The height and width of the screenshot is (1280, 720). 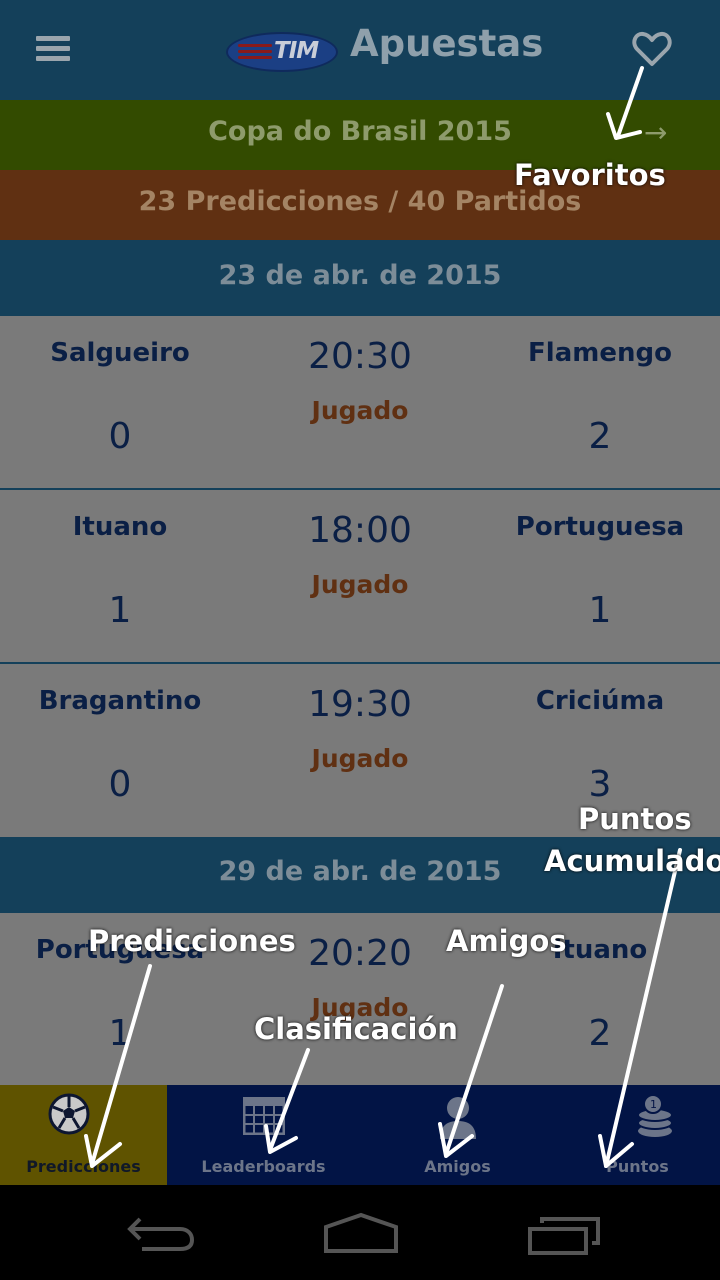 What do you see at coordinates (600, 784) in the screenshot?
I see `away-score: 3` at bounding box center [600, 784].